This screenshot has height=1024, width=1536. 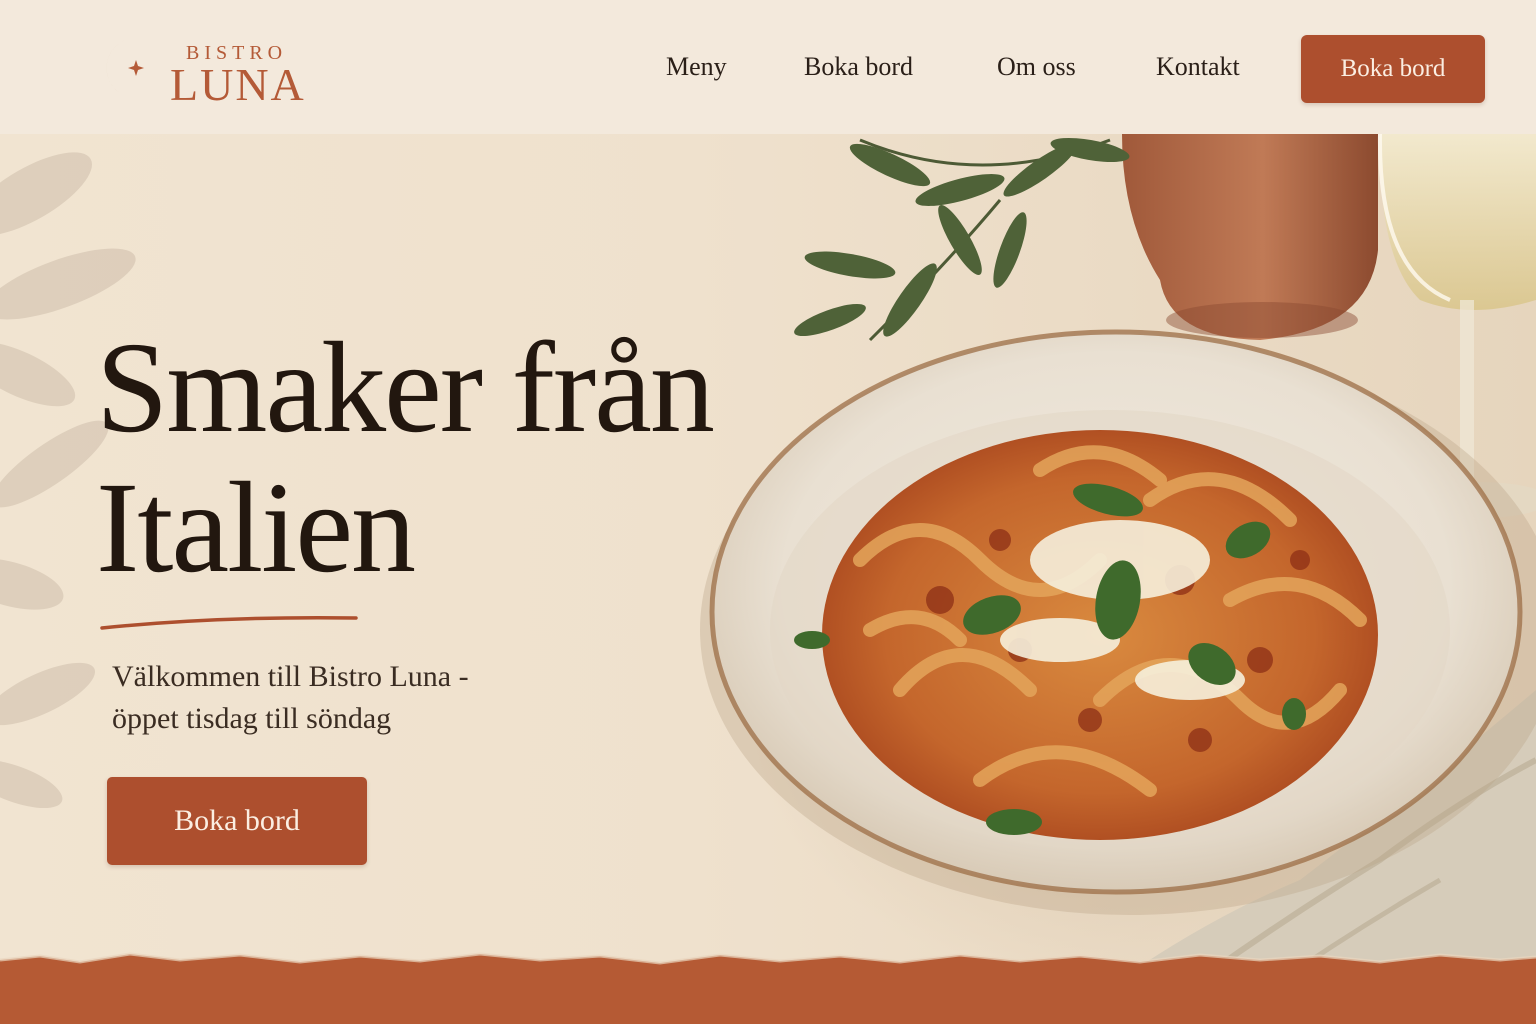 What do you see at coordinates (768, 988) in the screenshot?
I see `torn-paper-border` at bounding box center [768, 988].